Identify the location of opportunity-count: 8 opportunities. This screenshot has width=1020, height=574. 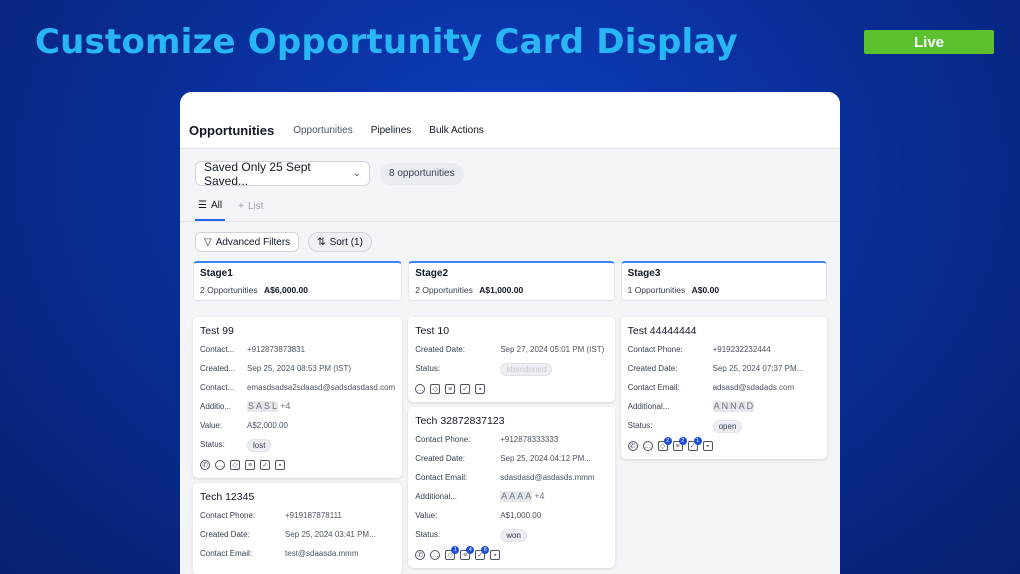
(422, 173).